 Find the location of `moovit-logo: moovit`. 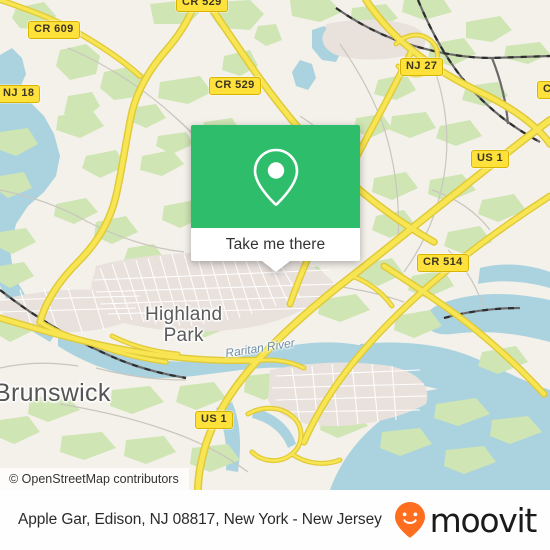

moovit-logo: moovit is located at coordinates (466, 520).